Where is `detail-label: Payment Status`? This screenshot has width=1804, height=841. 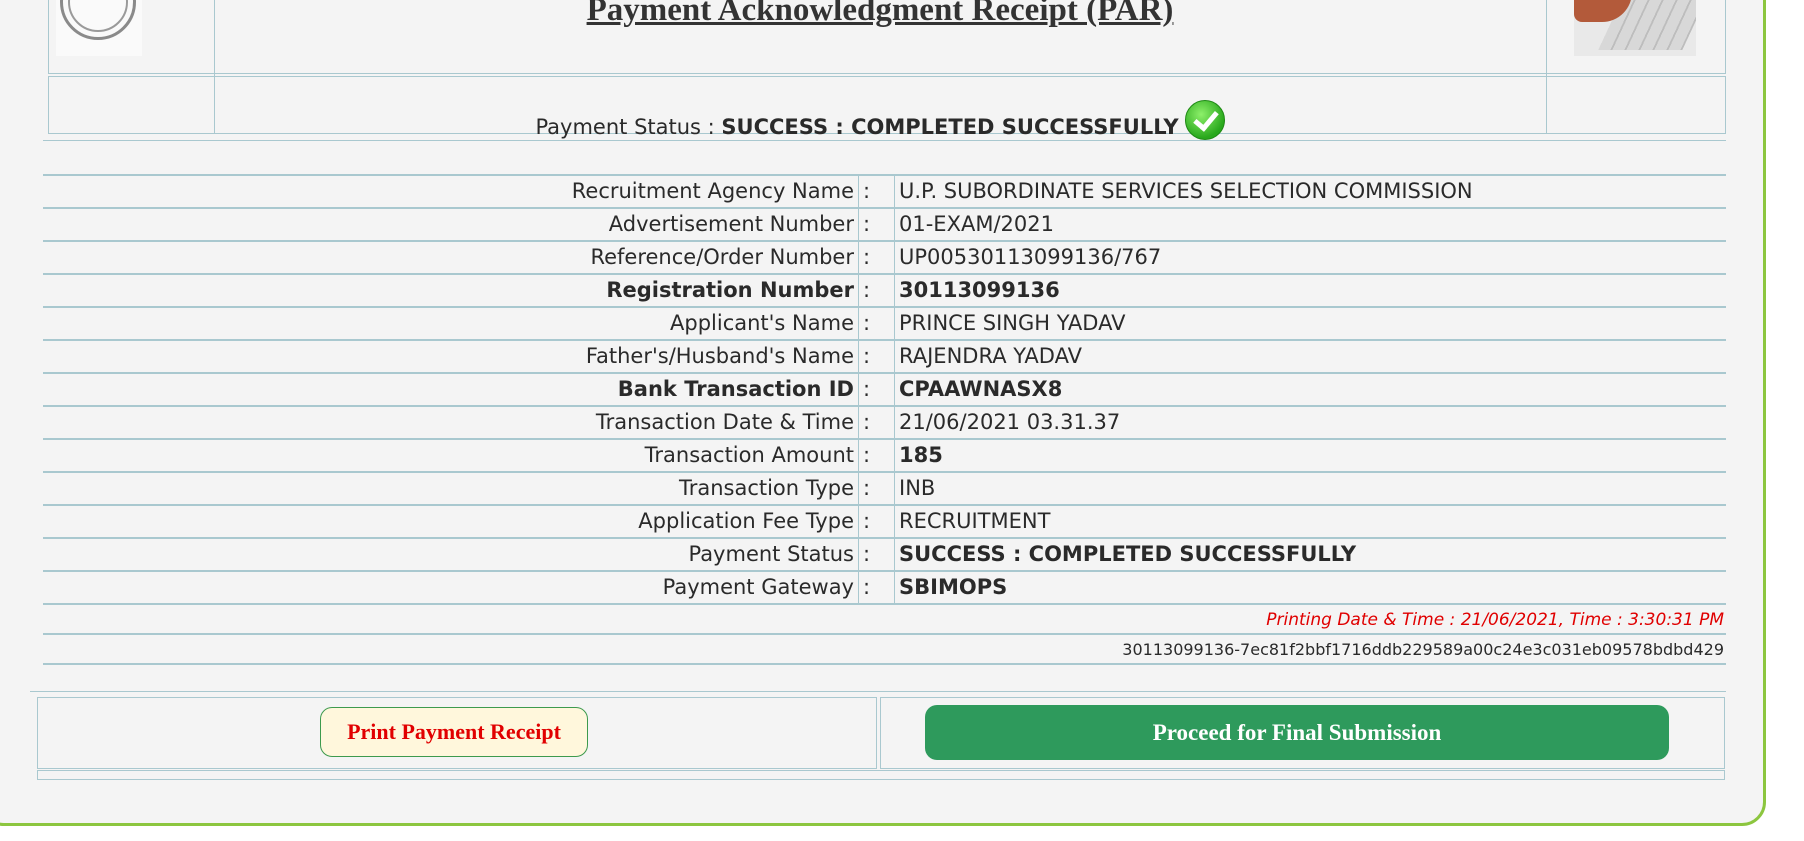
detail-label: Payment Status is located at coordinates (451, 554).